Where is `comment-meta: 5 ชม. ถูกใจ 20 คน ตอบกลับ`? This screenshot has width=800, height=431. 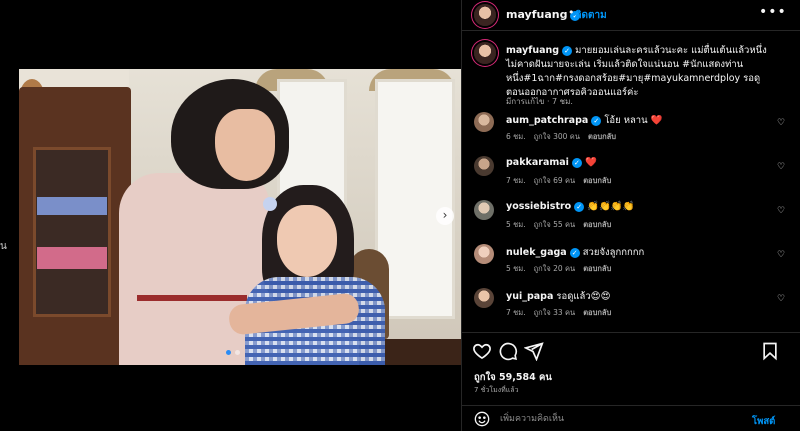 comment-meta: 5 ชม. ถูกใจ 20 คน ตอบกลับ is located at coordinates (562, 269).